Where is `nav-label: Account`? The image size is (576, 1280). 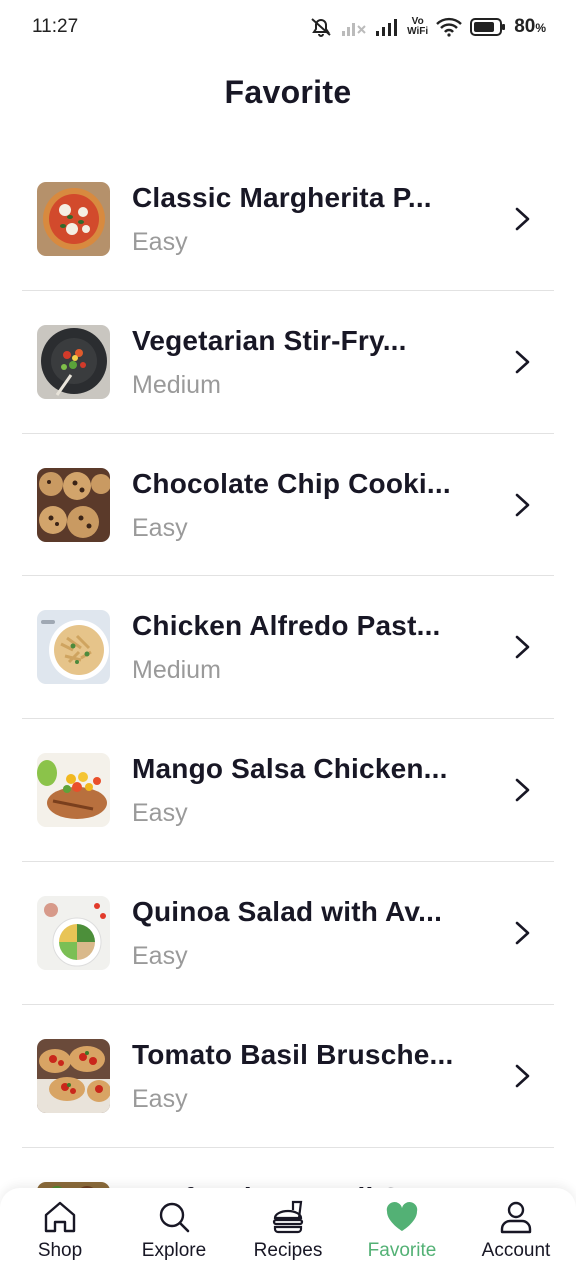
nav-label: Account is located at coordinates (516, 1250).